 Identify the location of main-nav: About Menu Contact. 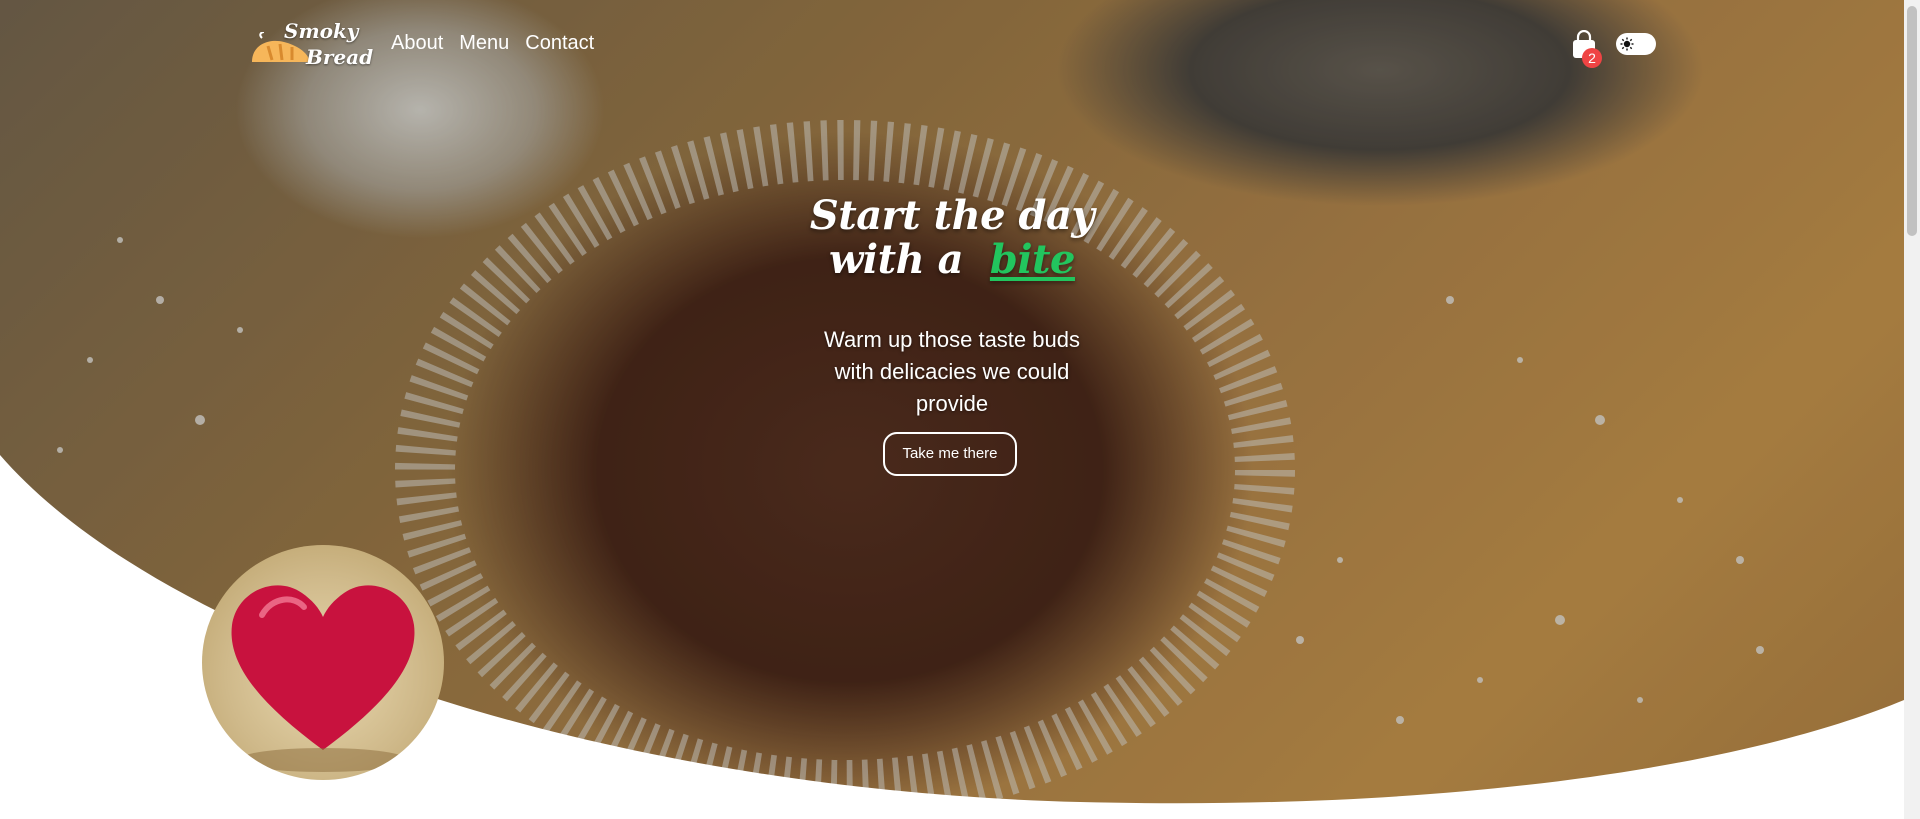
(500, 43).